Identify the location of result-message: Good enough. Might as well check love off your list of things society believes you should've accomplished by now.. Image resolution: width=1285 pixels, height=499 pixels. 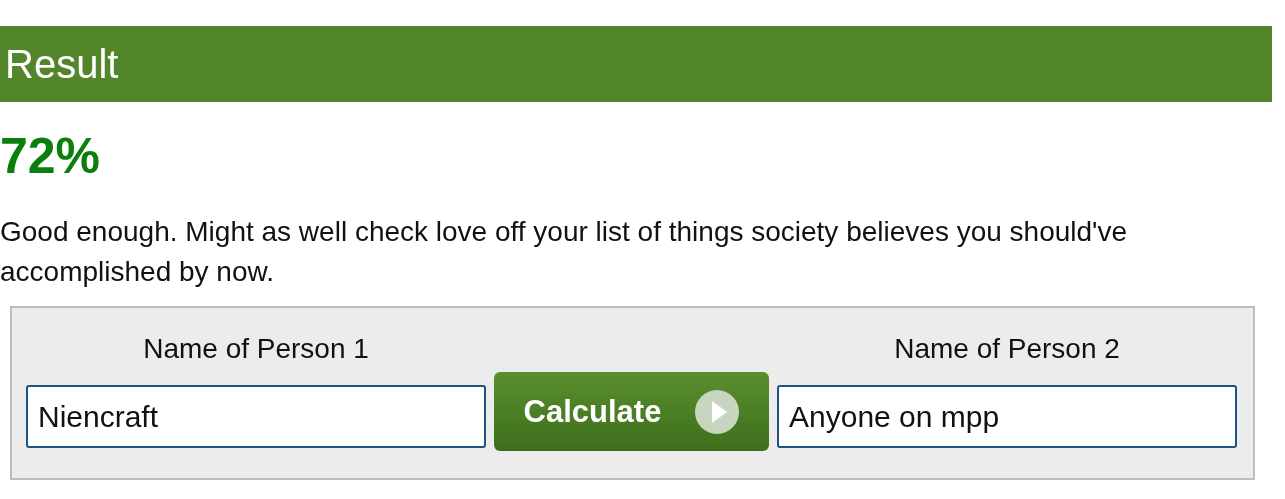
(564, 252).